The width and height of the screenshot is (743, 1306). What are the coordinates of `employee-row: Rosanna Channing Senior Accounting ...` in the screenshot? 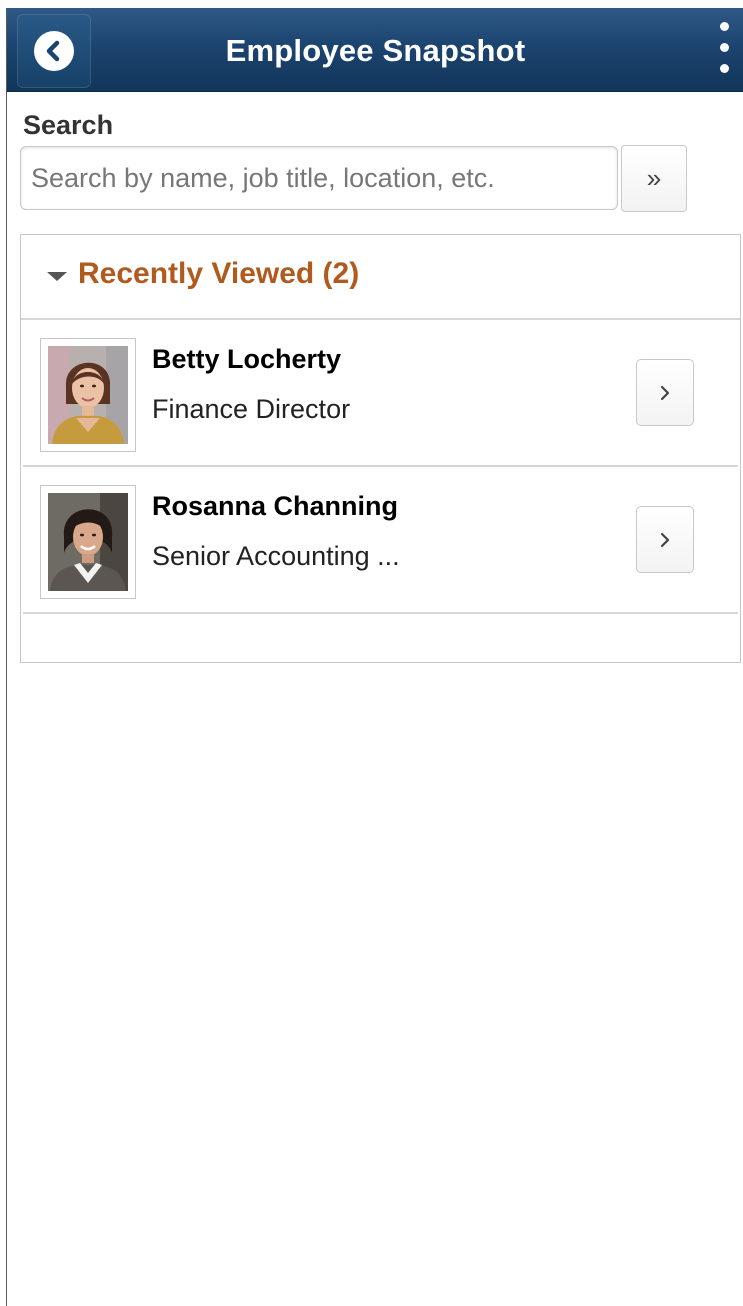 It's located at (380, 540).